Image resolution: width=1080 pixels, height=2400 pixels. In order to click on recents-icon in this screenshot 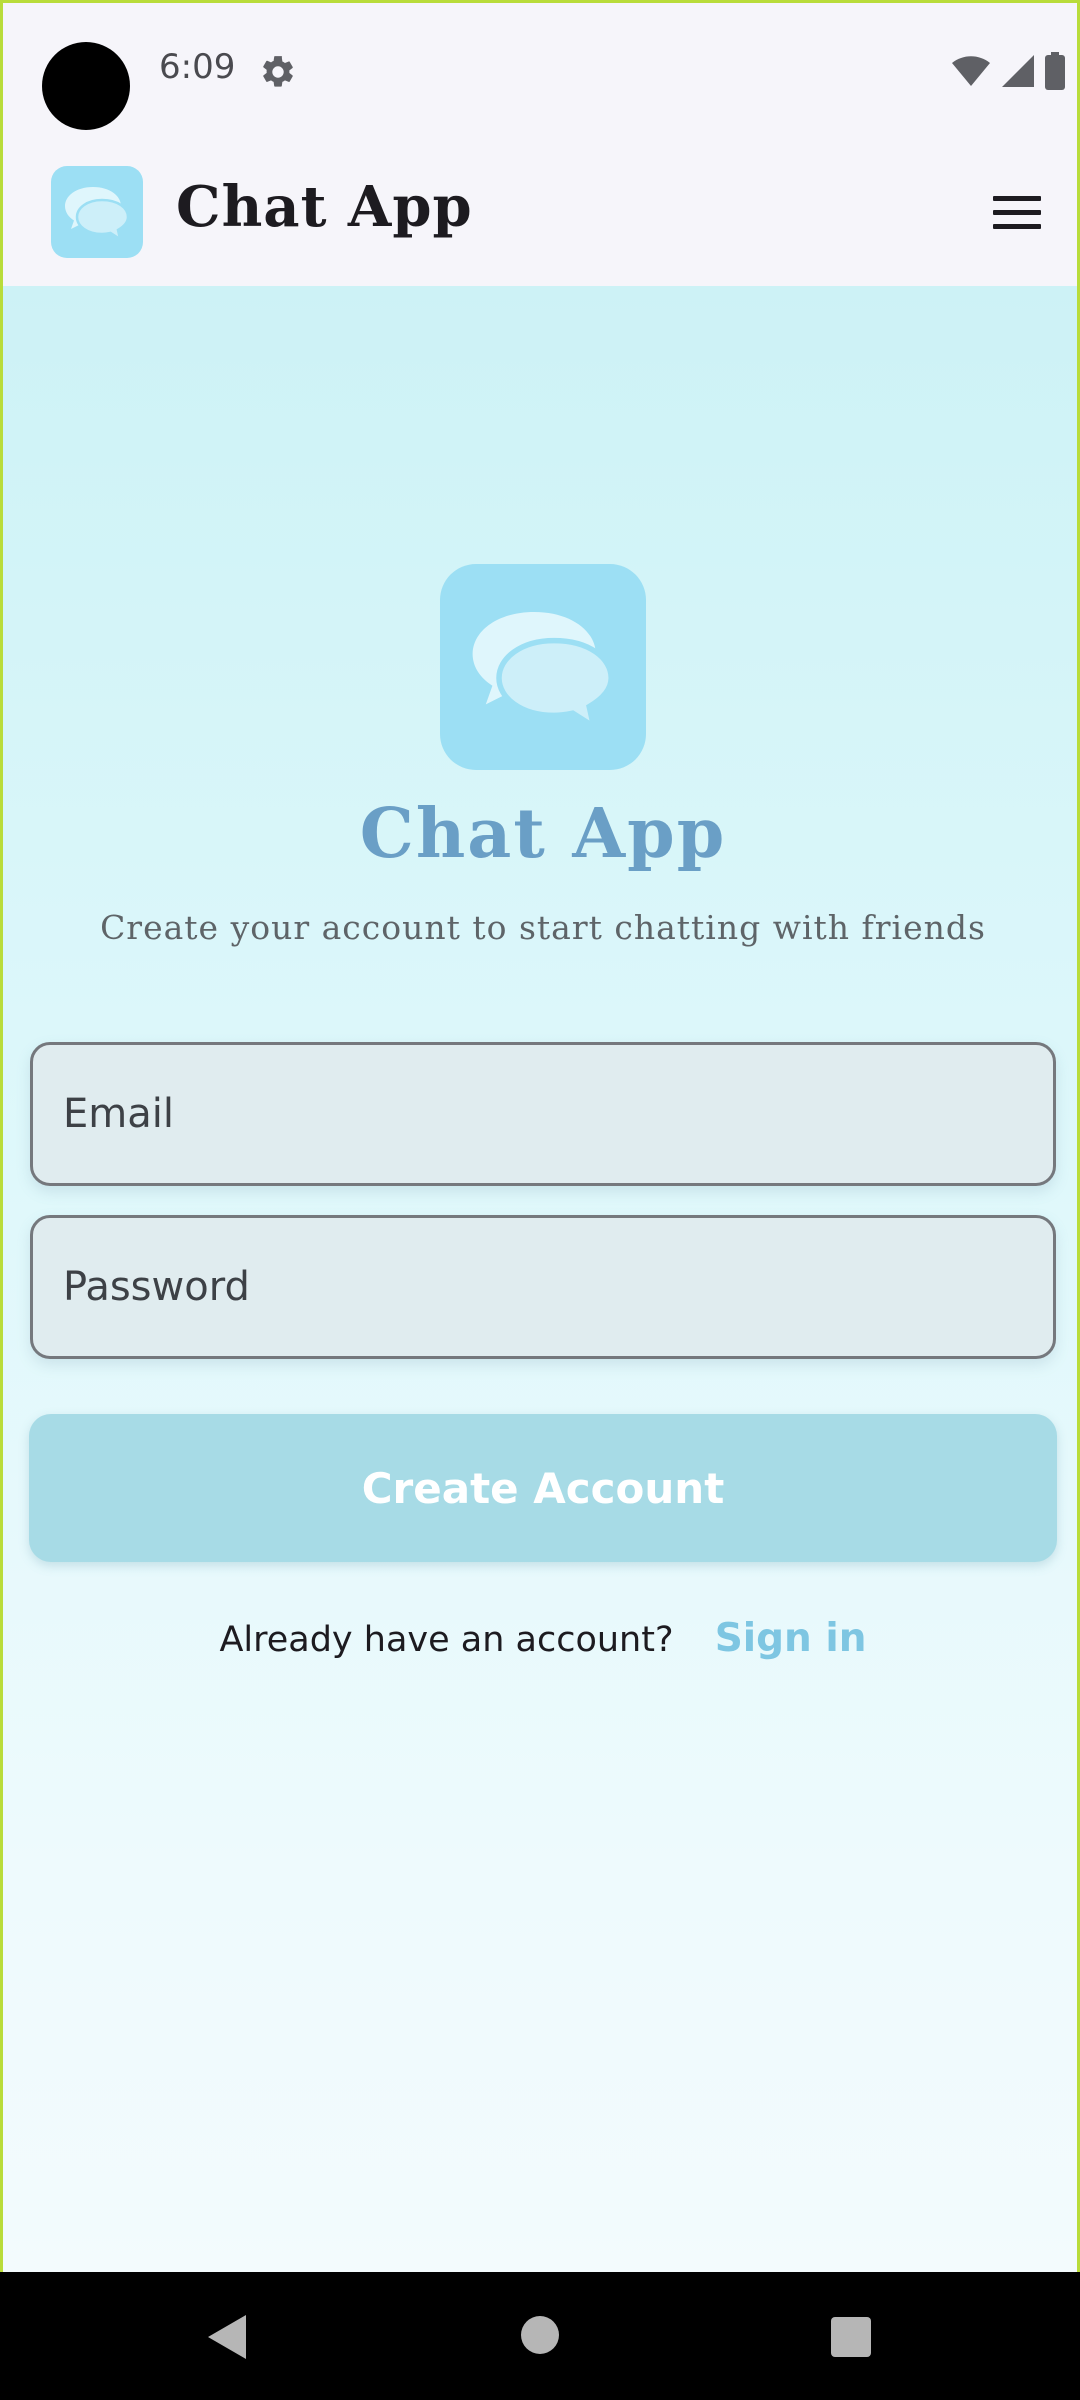, I will do `click(851, 2337)`.